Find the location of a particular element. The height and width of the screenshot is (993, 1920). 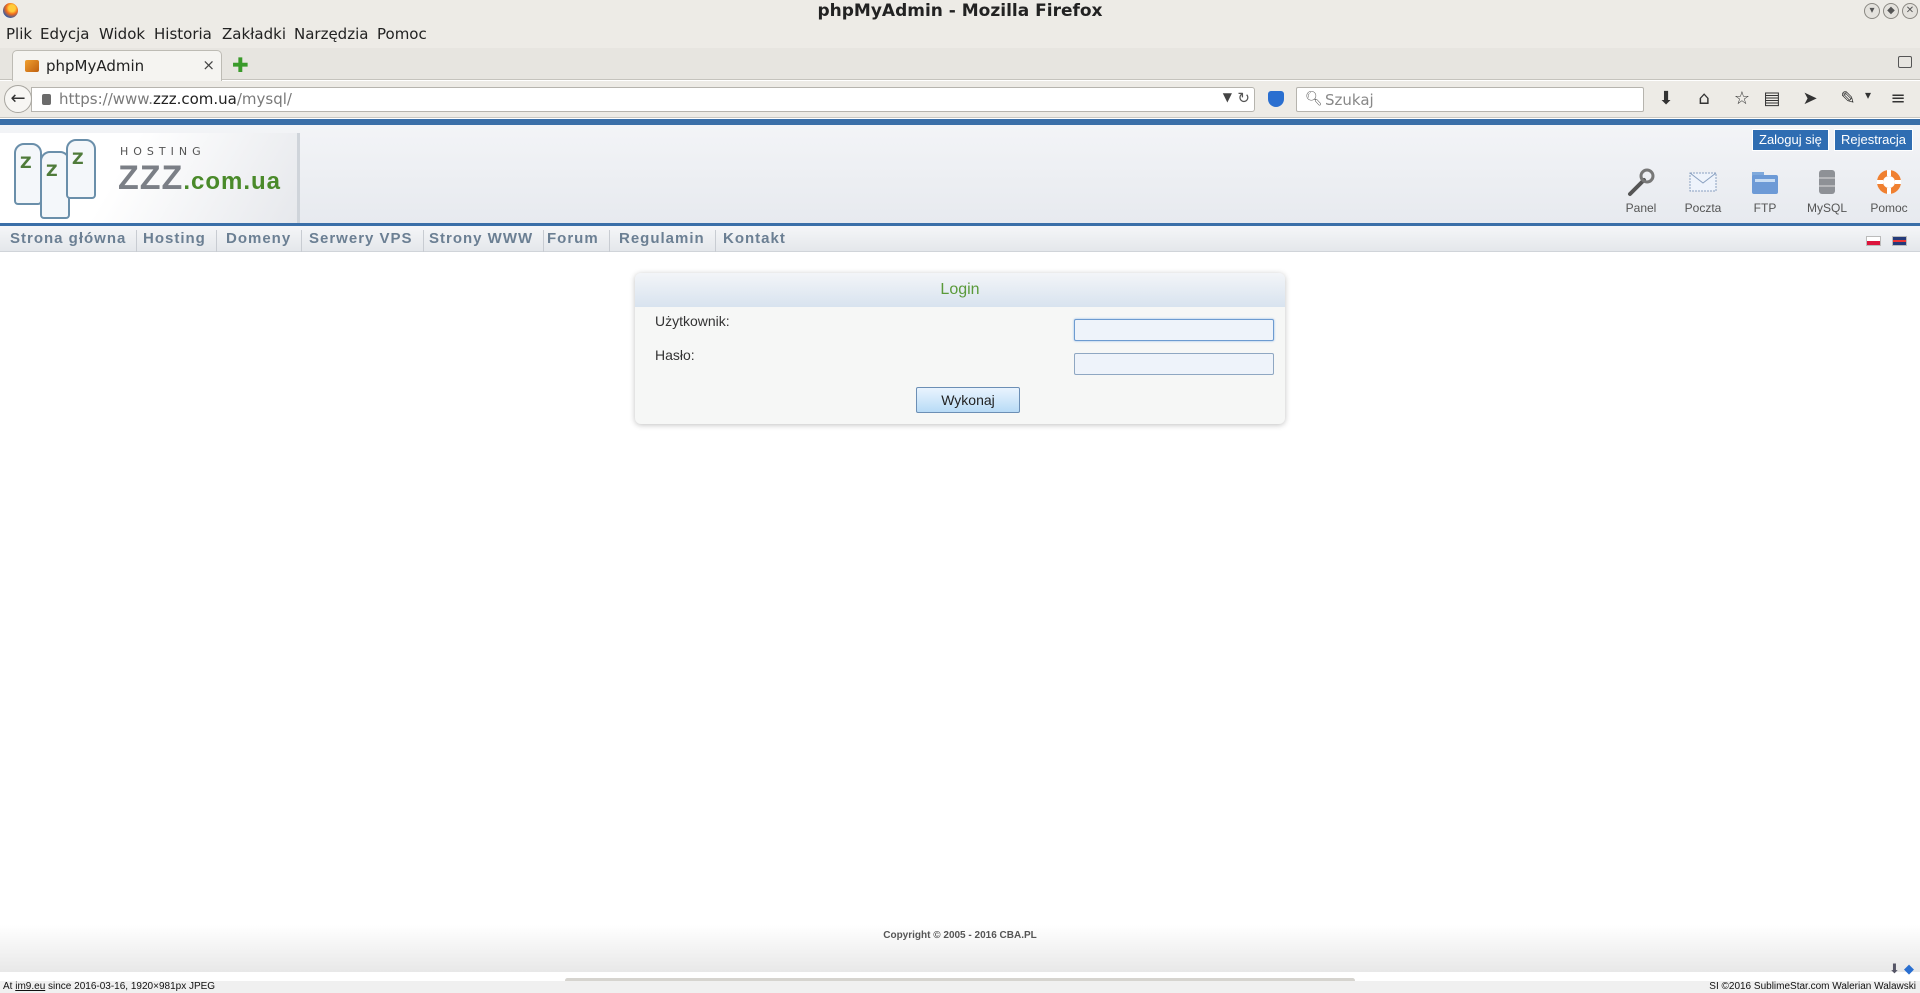

tab-title: phpMyAdmin is located at coordinates (95, 66).